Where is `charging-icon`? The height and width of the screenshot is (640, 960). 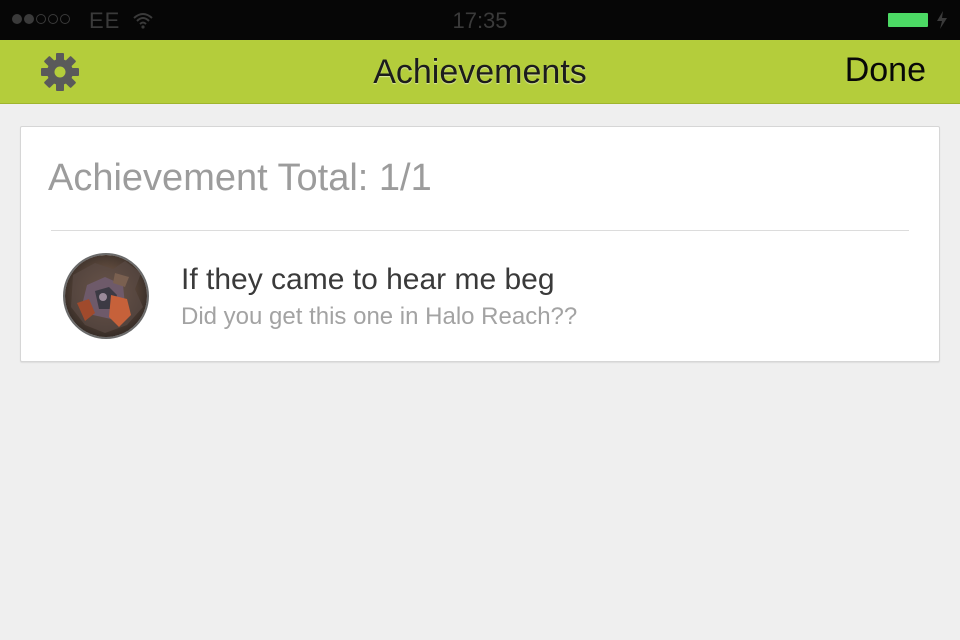
charging-icon is located at coordinates (942, 20).